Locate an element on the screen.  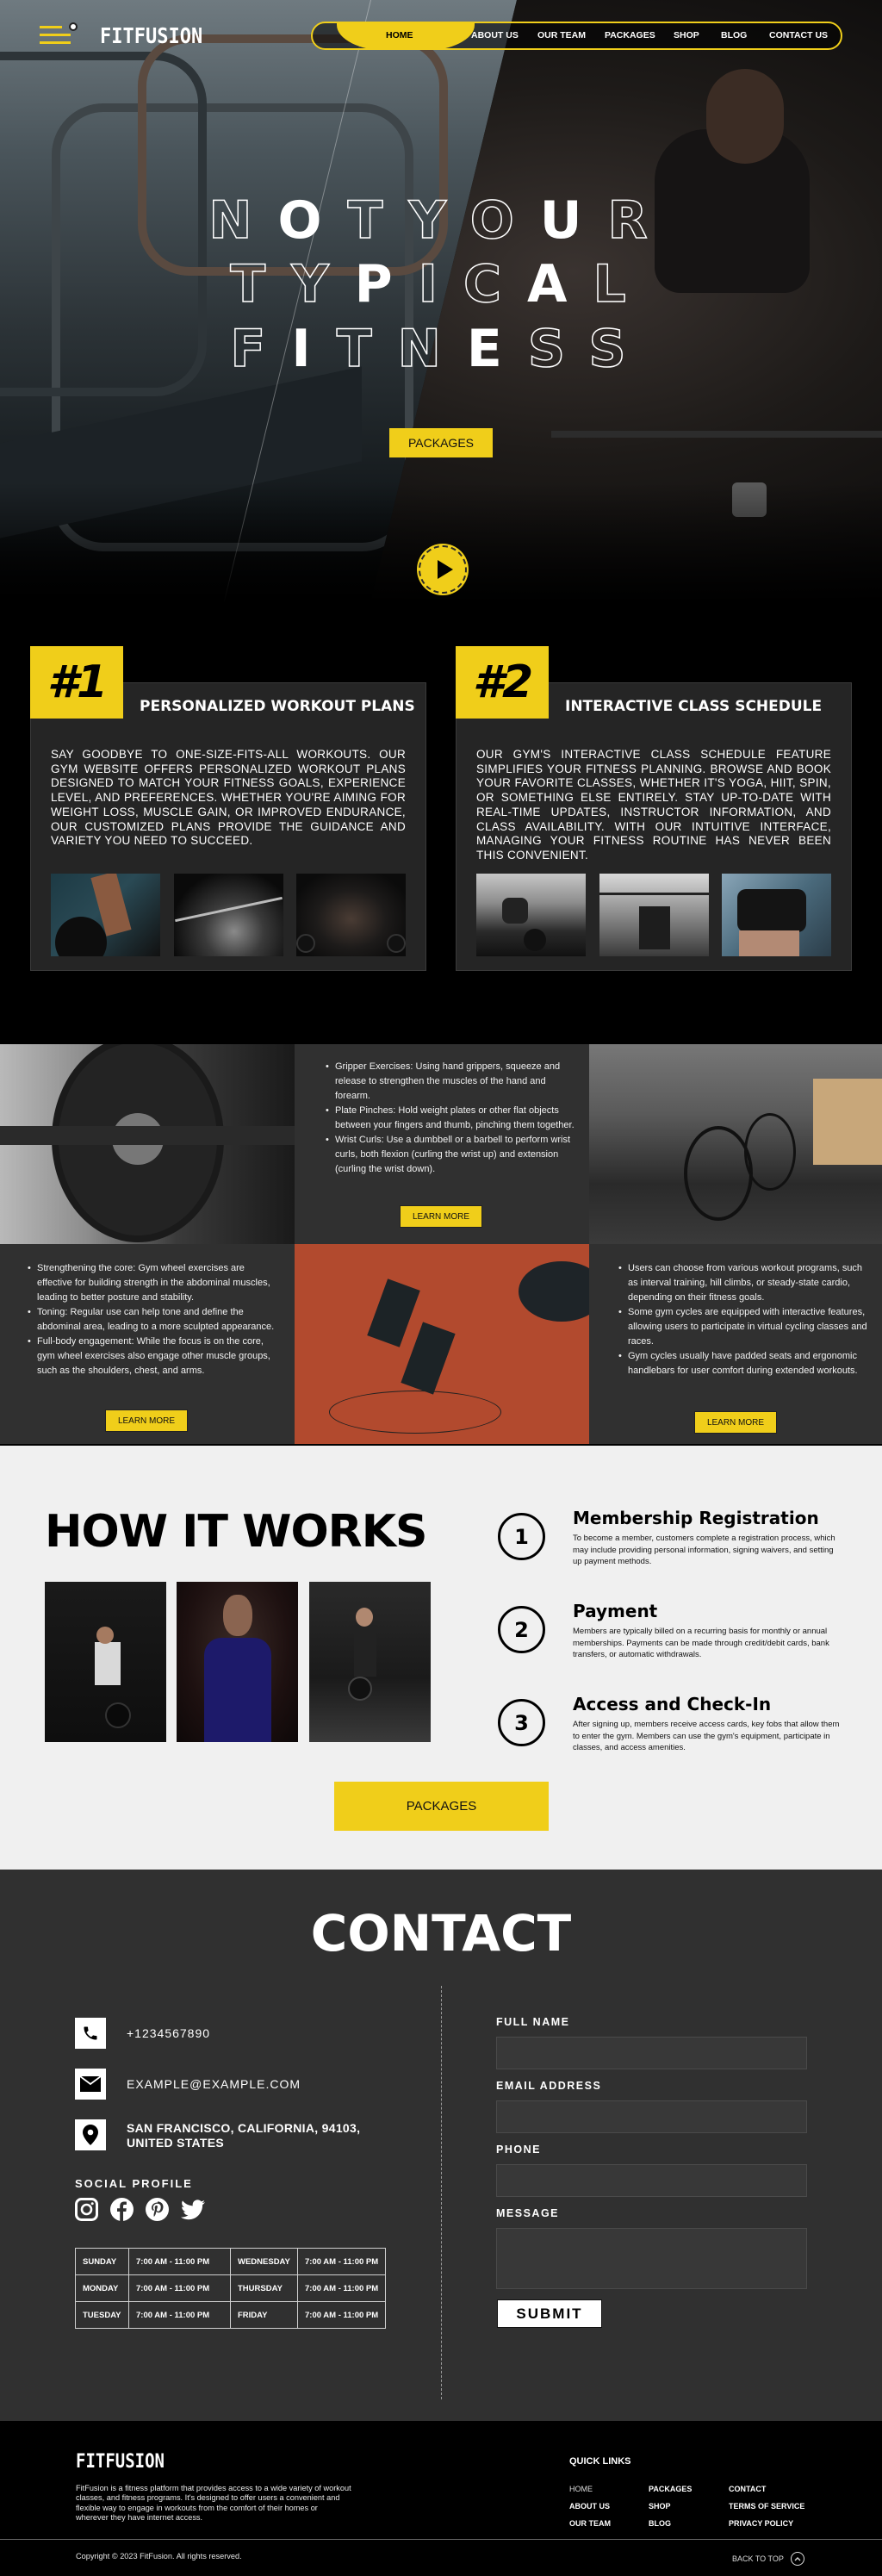
quick-link: HOME is located at coordinates (581, 2489).